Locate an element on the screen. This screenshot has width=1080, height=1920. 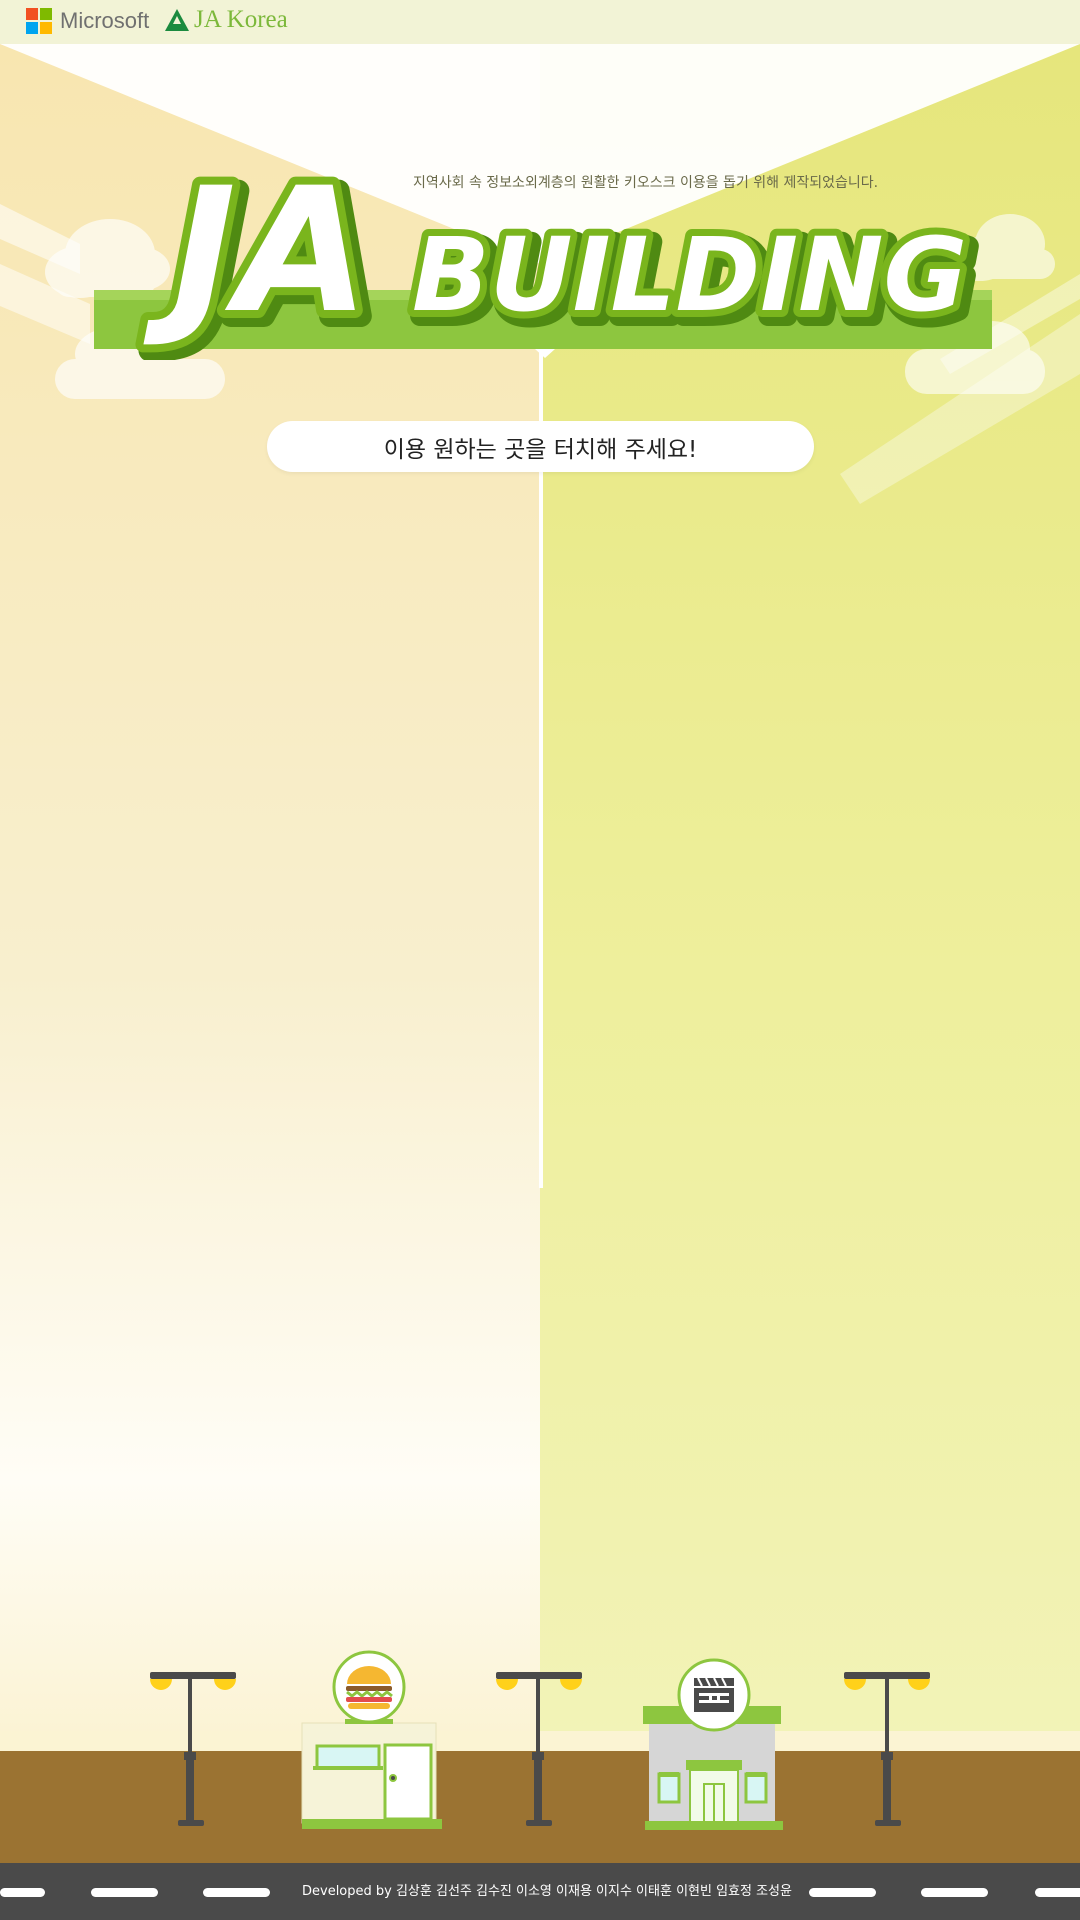
logo-ja-text: JA is located at coordinates (256, 250).